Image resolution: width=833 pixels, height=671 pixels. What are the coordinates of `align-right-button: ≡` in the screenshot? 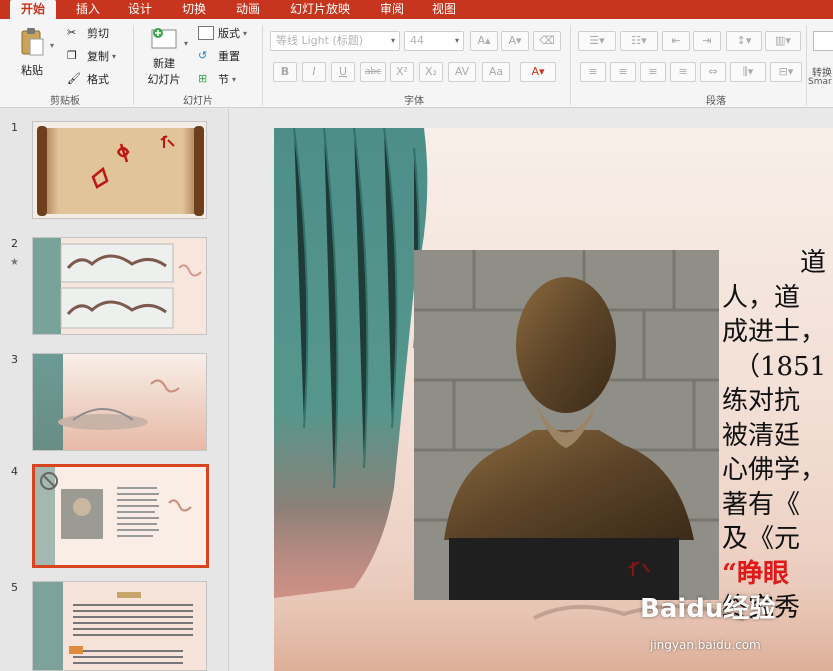 It's located at (653, 72).